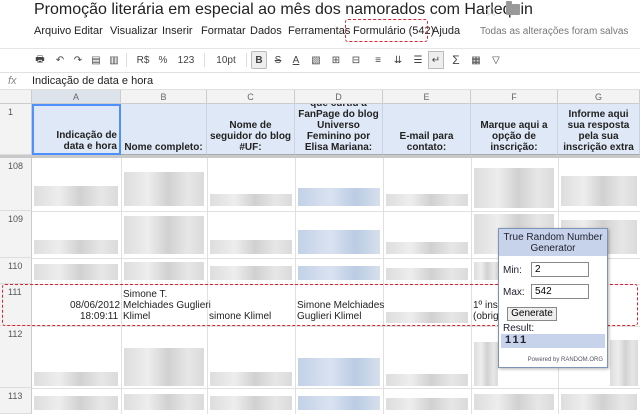 The width and height of the screenshot is (640, 414). I want to click on generate-button: Generate, so click(532, 314).